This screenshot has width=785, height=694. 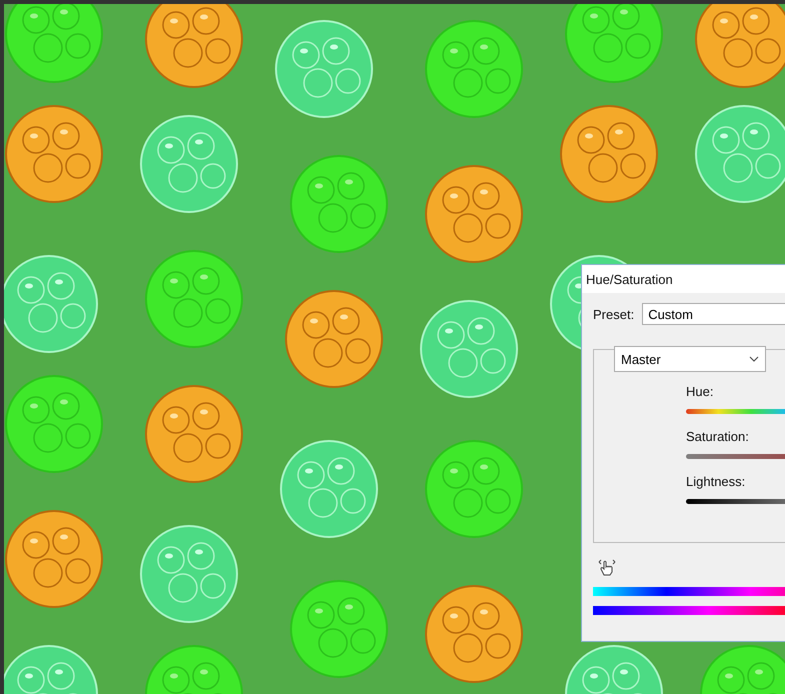 What do you see at coordinates (735, 456) in the screenshot?
I see `saturation-slider-track` at bounding box center [735, 456].